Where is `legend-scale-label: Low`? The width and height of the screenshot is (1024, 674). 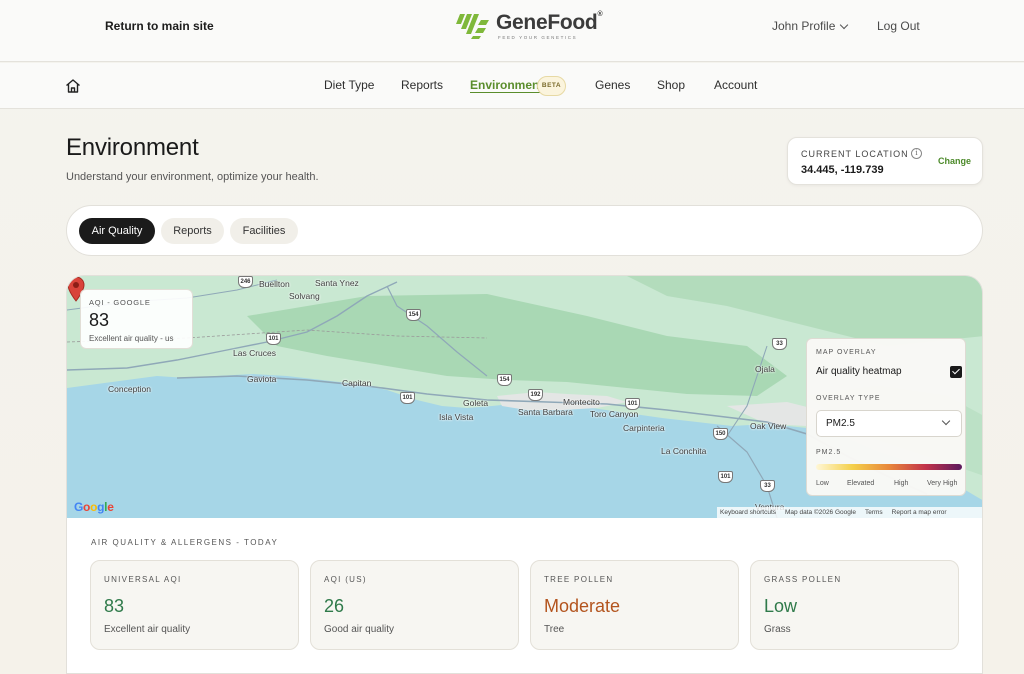 legend-scale-label: Low is located at coordinates (822, 483).